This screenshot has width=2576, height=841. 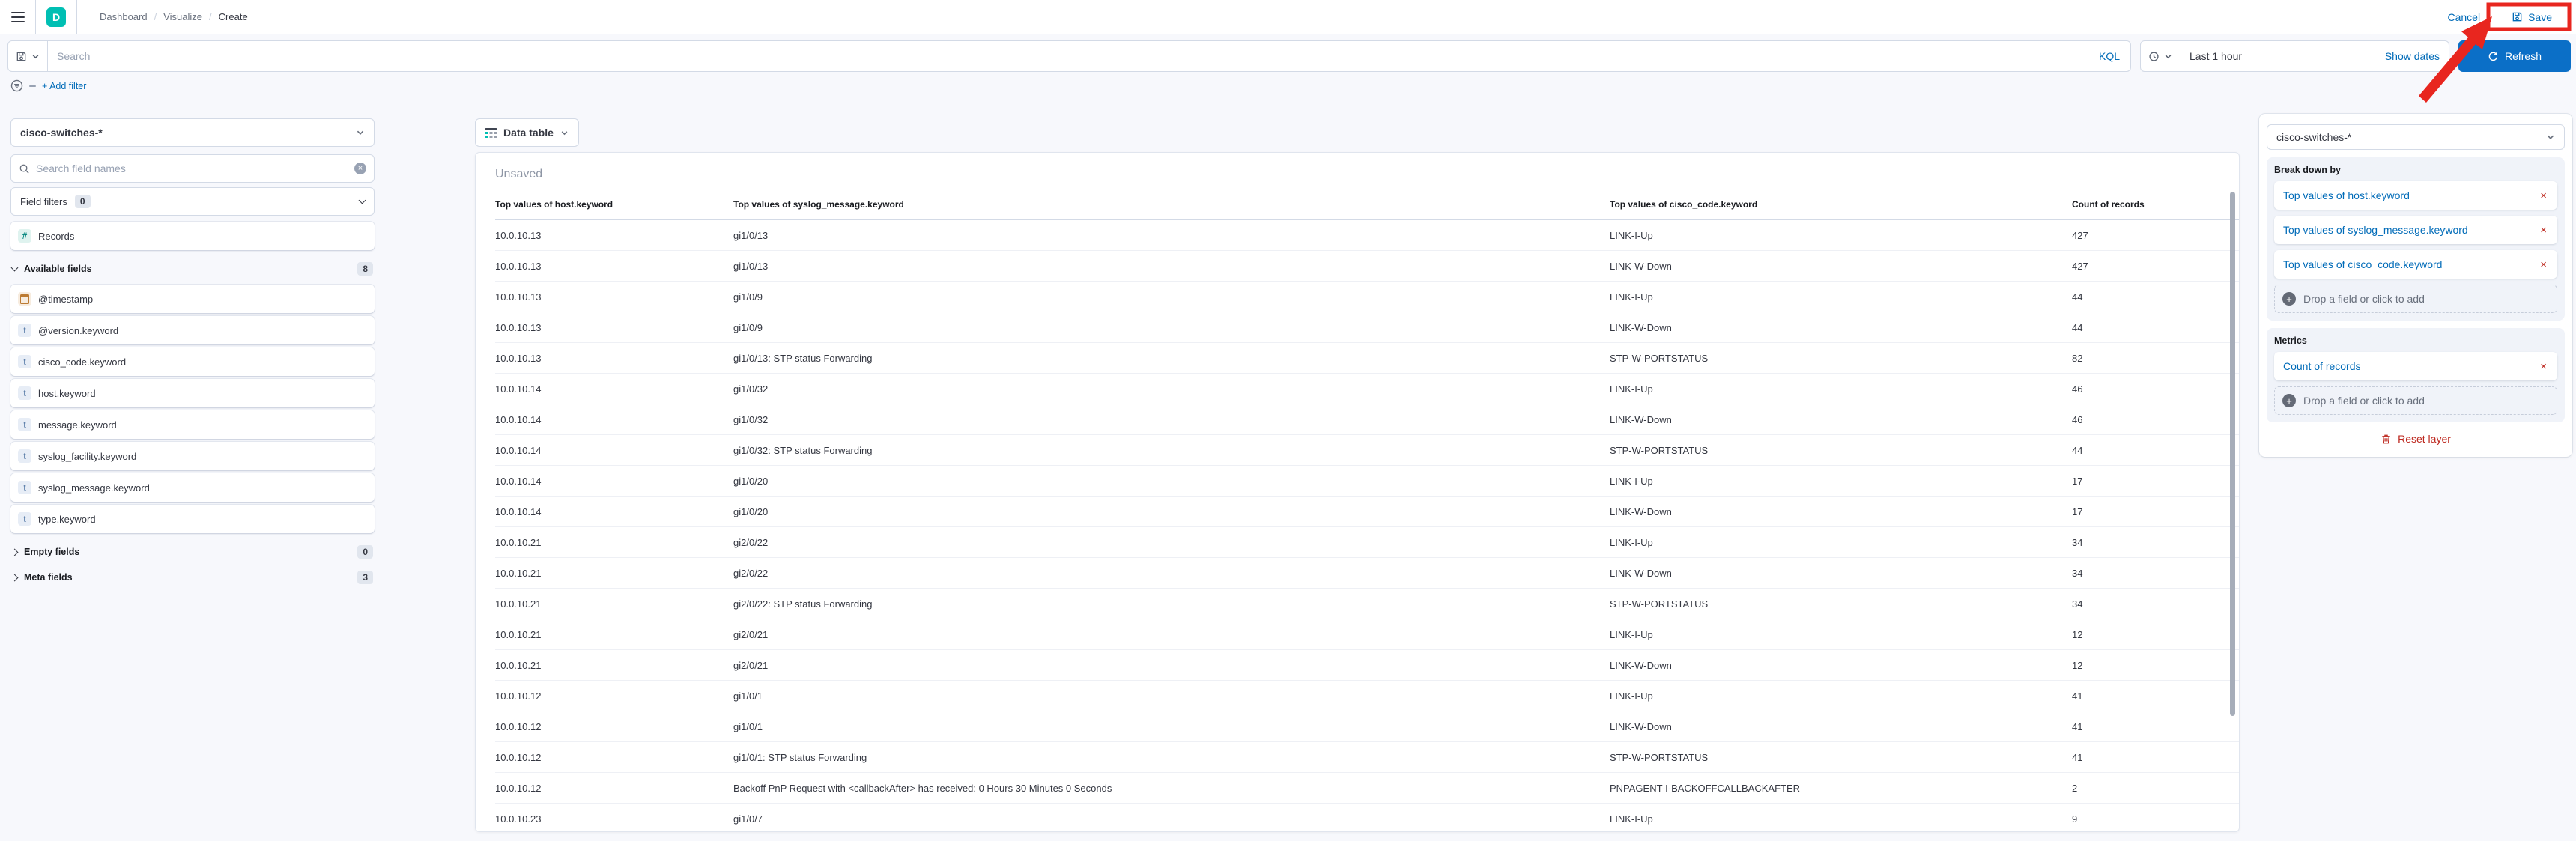 I want to click on field-item: host.keyword, so click(x=193, y=393).